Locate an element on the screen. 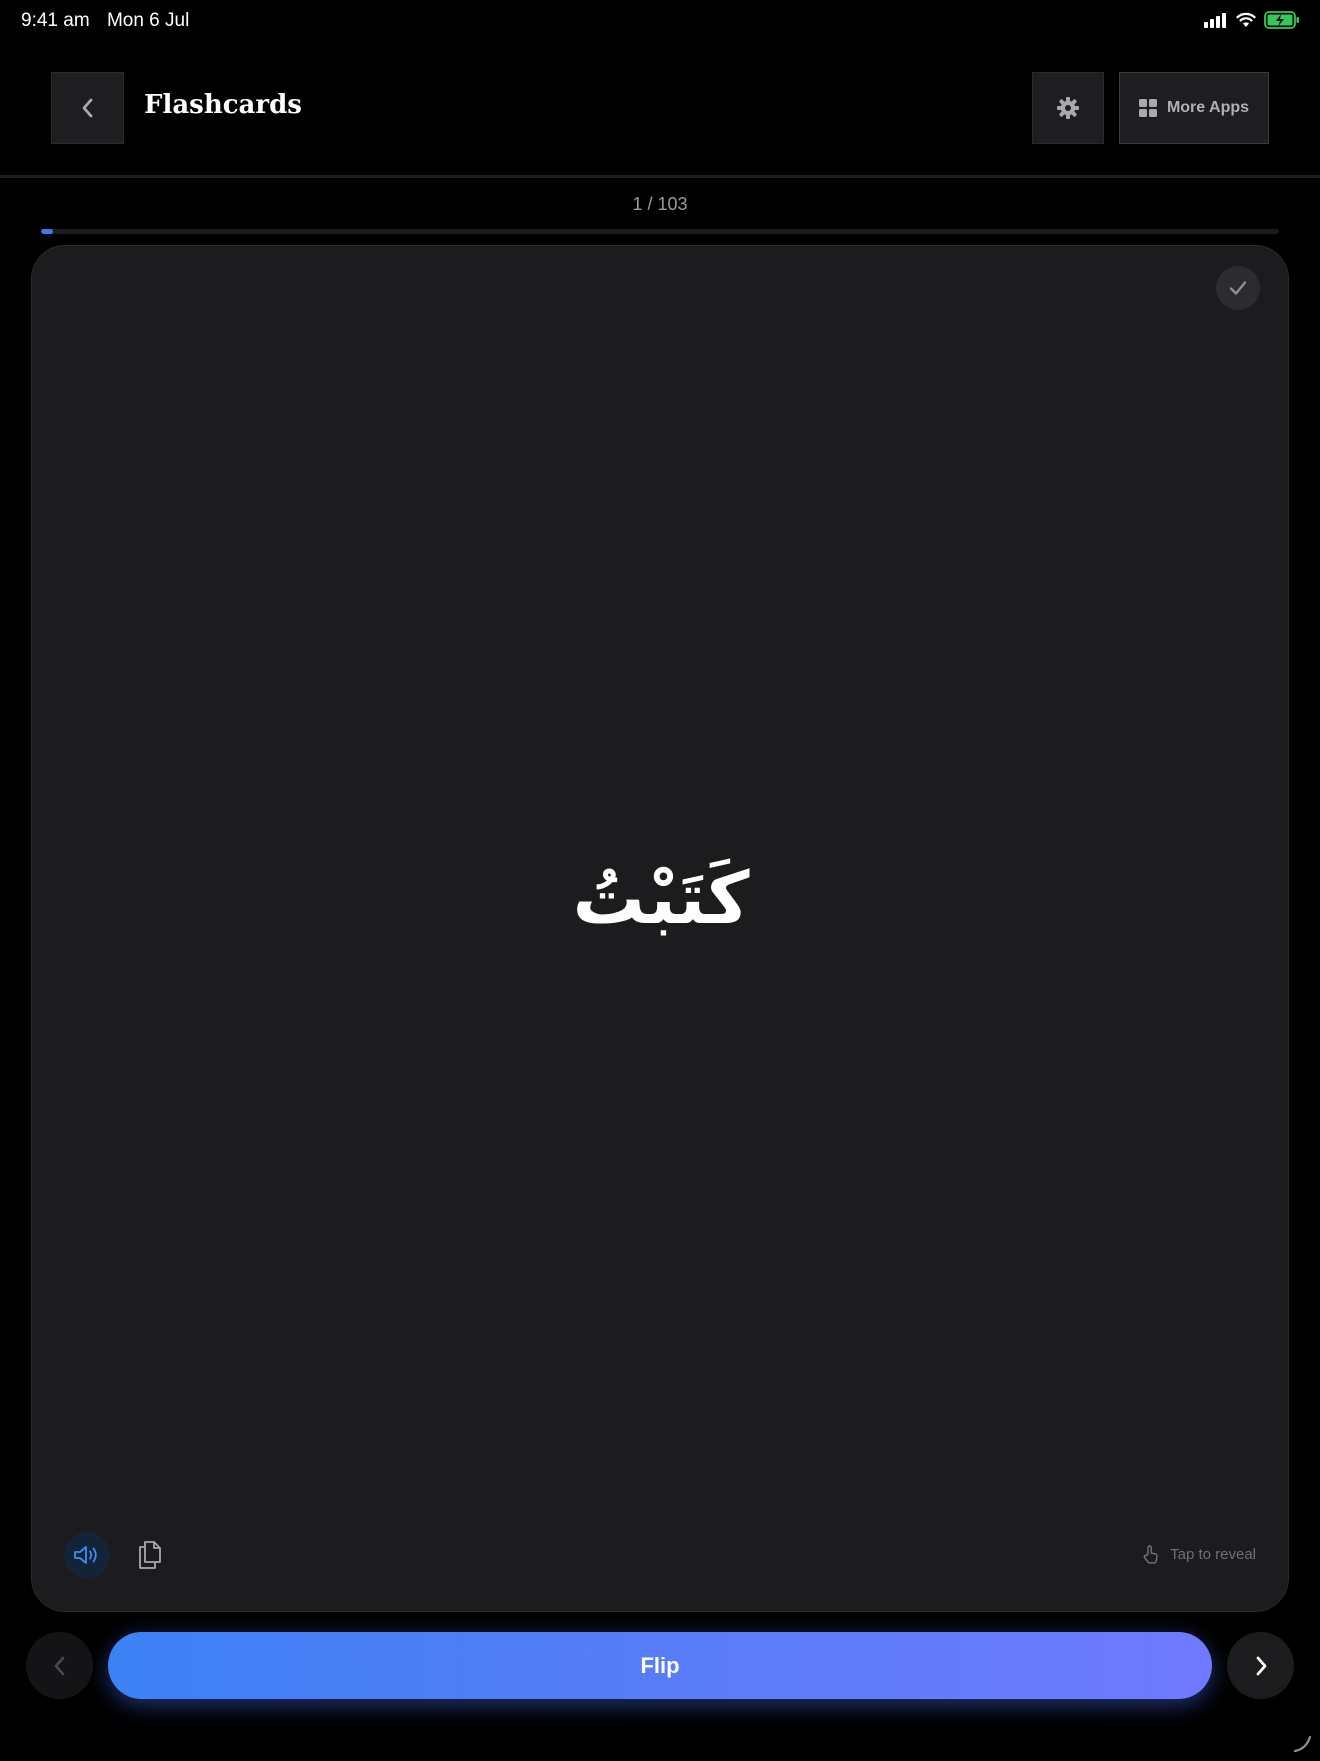 Image resolution: width=1320 pixels, height=1761 pixels. status-clock: 9:41 am Mon 6 Jul is located at coordinates (111, 21).